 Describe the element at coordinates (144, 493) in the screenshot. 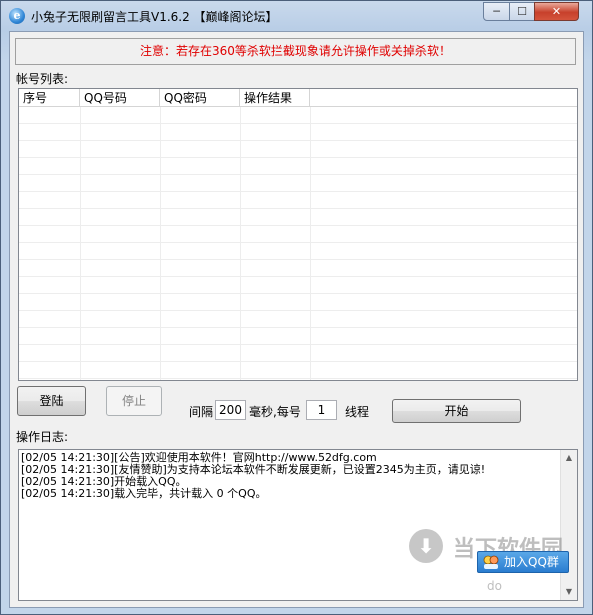

I see `log-line: [02/05 14:21:30]载入完毕，共计载入 0 个QQ。` at that location.